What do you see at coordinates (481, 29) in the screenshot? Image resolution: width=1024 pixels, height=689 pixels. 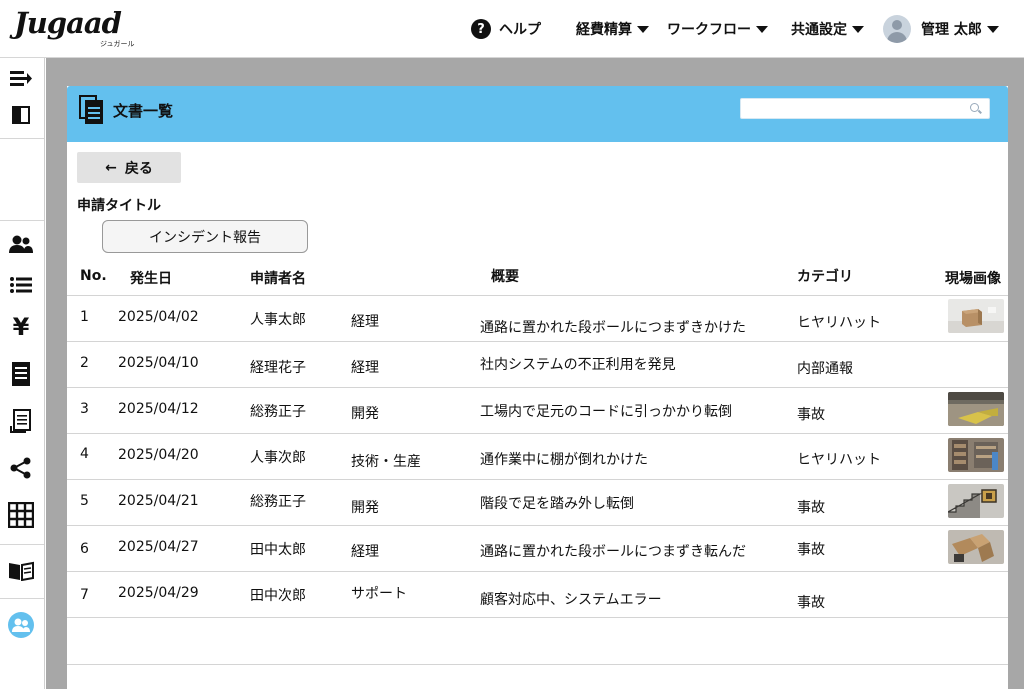 I see `help-icon: ?` at bounding box center [481, 29].